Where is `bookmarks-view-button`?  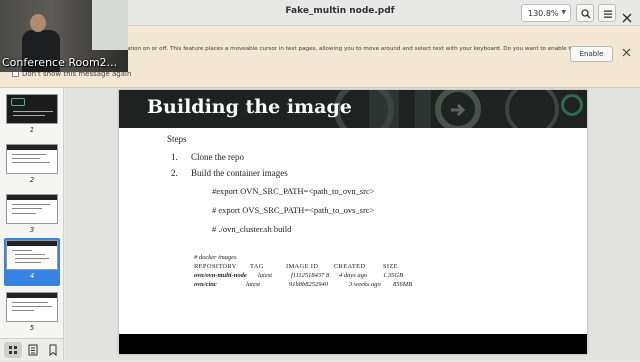 bookmarks-view-button is located at coordinates (53, 350).